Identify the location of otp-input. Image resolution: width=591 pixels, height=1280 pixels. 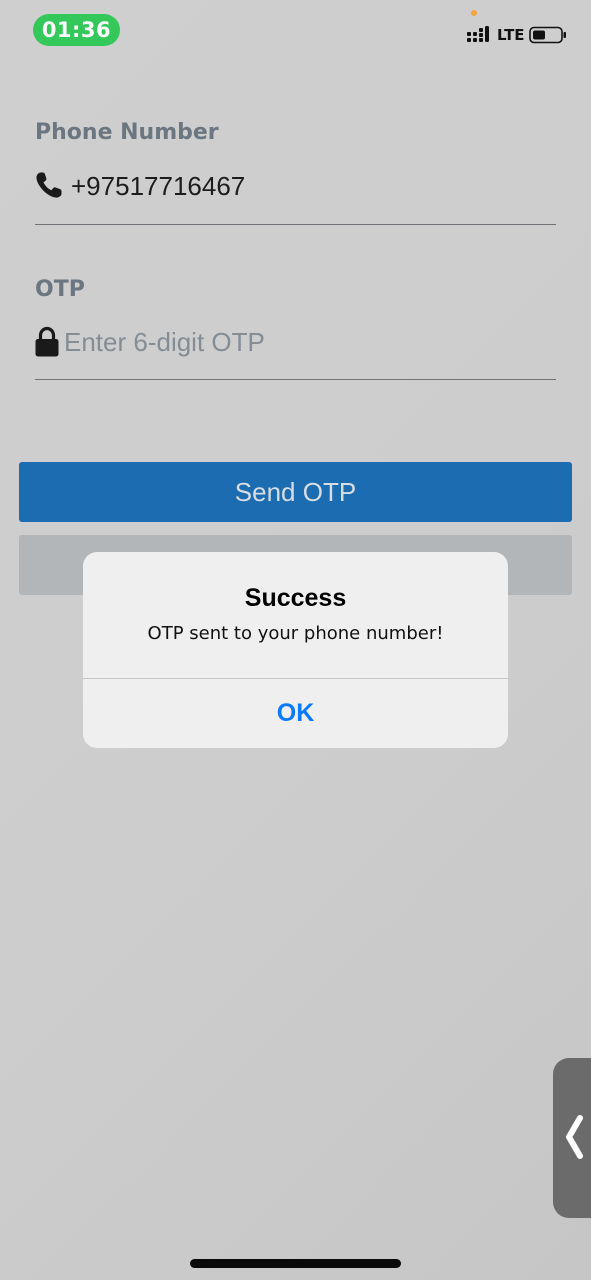
(304, 342).